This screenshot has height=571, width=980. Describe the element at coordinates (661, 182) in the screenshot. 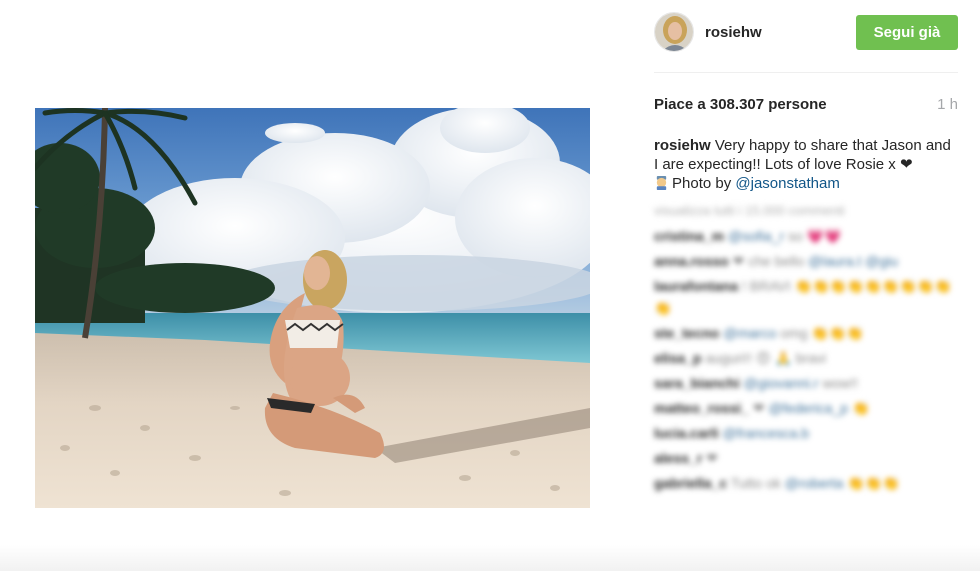

I see `man-emoji-icon` at that location.